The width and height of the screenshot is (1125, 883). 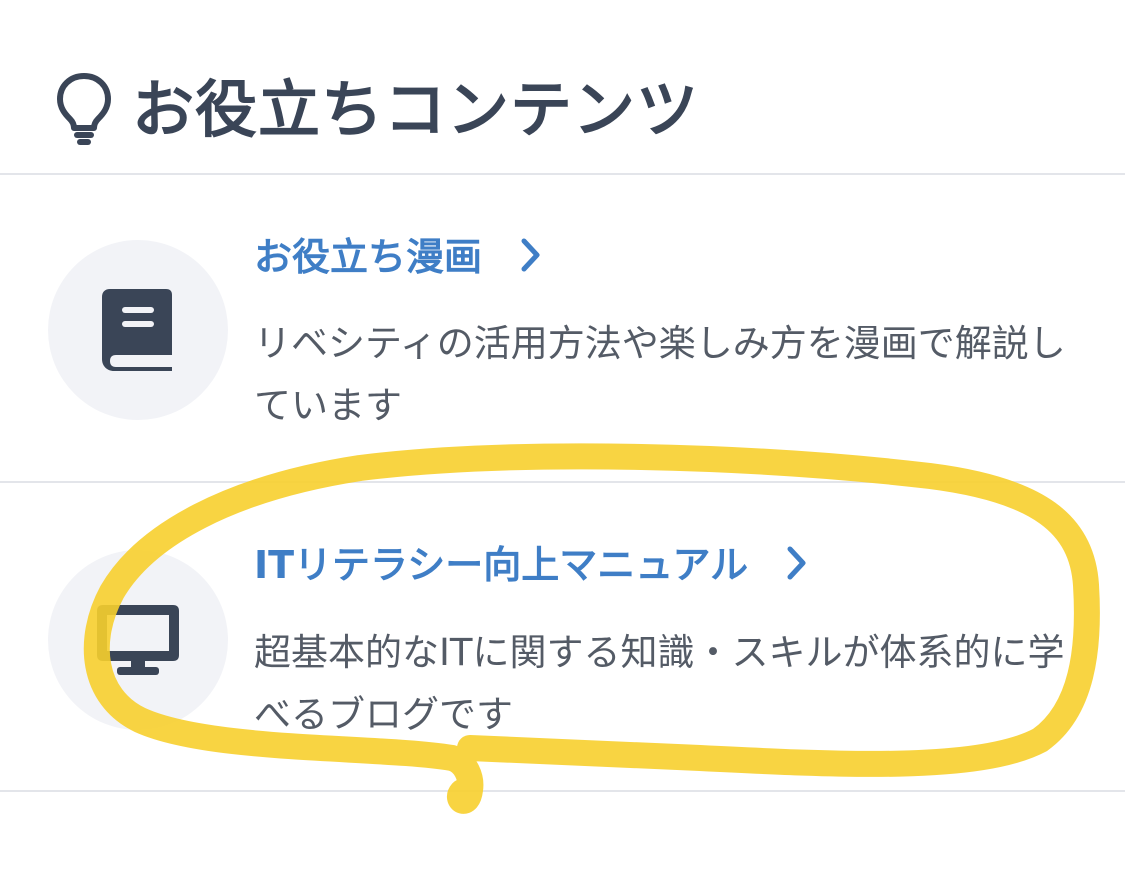 I want to click on manga-link-label: お役立ち漫画, so click(x=368, y=257).